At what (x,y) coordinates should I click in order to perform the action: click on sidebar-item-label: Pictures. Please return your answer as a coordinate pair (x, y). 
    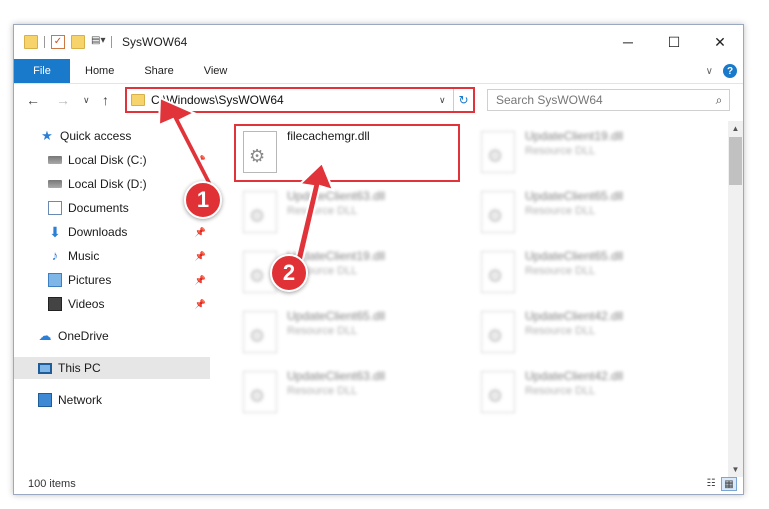
    Looking at the image, I should click on (90, 280).